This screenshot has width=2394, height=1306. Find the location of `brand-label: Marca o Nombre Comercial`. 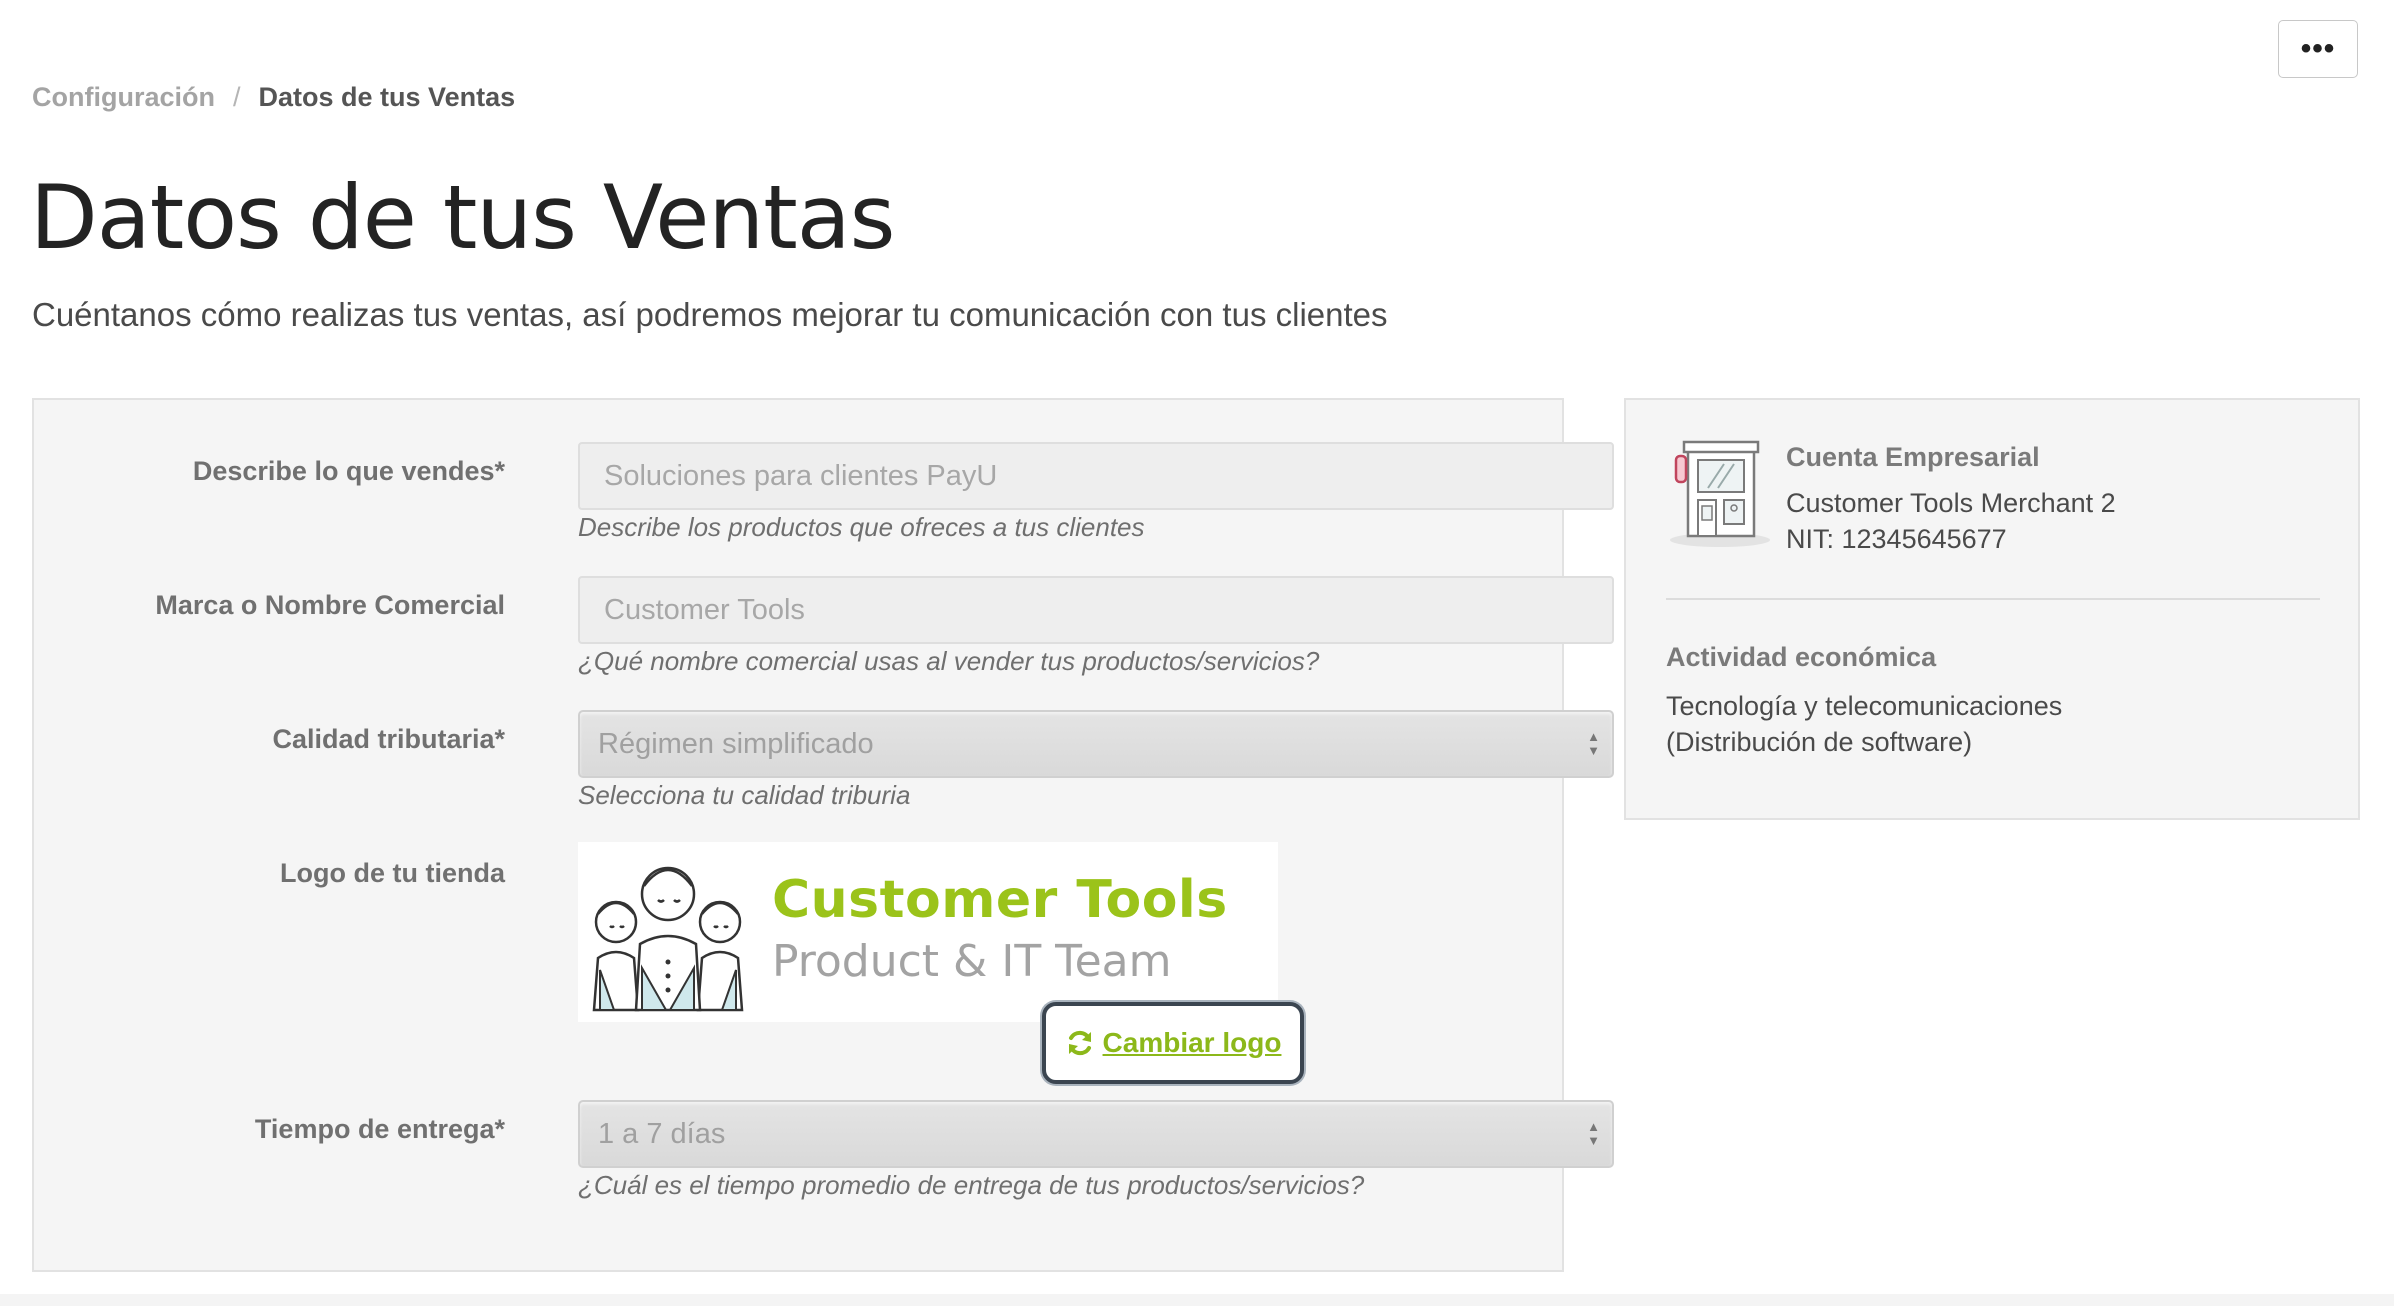

brand-label: Marca o Nombre Comercial is located at coordinates (330, 605).